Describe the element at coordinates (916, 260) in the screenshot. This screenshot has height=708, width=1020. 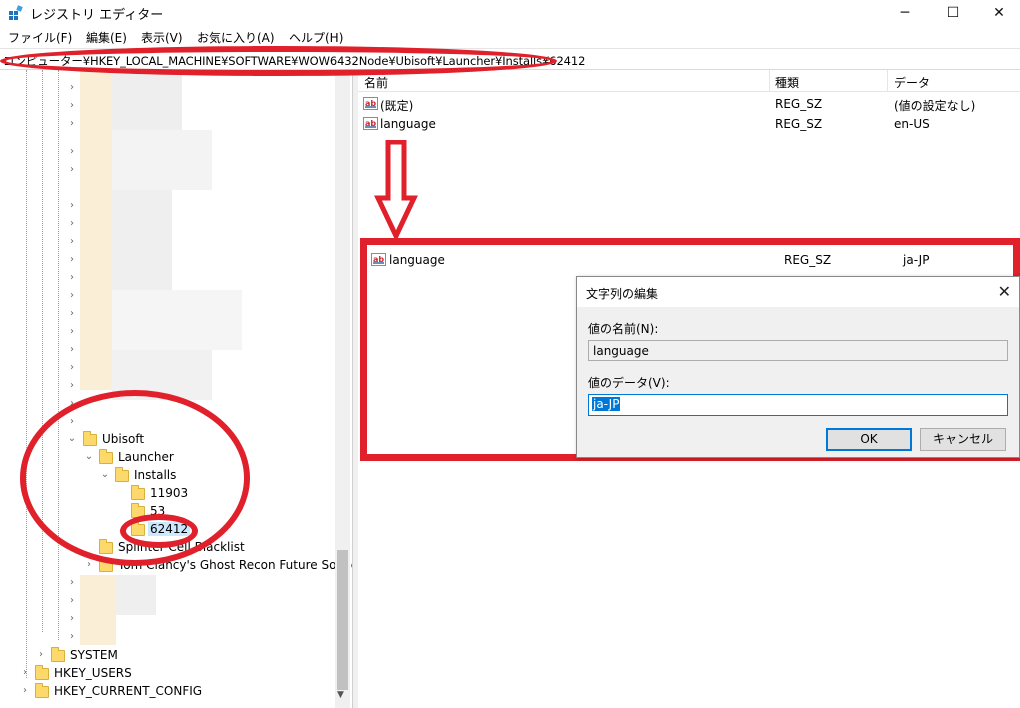
I see `value-data: ja-JP` at that location.